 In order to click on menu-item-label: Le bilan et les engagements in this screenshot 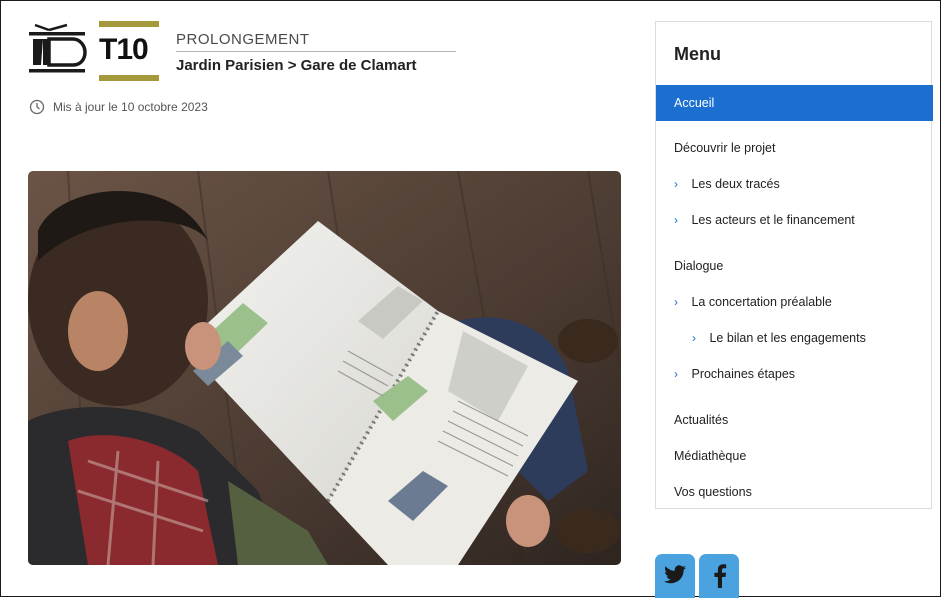, I will do `click(787, 338)`.